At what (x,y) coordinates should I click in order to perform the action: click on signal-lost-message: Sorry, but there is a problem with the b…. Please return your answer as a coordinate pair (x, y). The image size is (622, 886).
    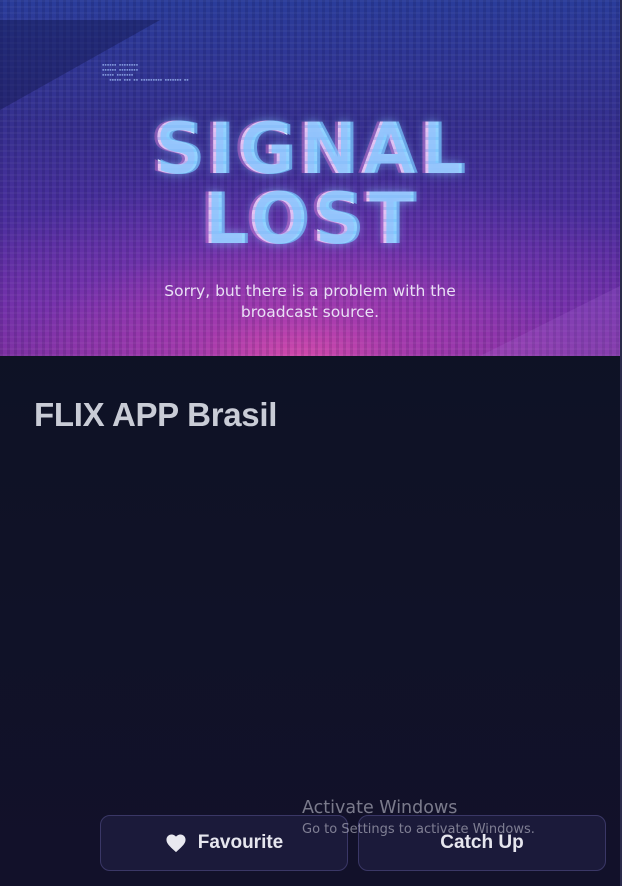
    Looking at the image, I should click on (310, 302).